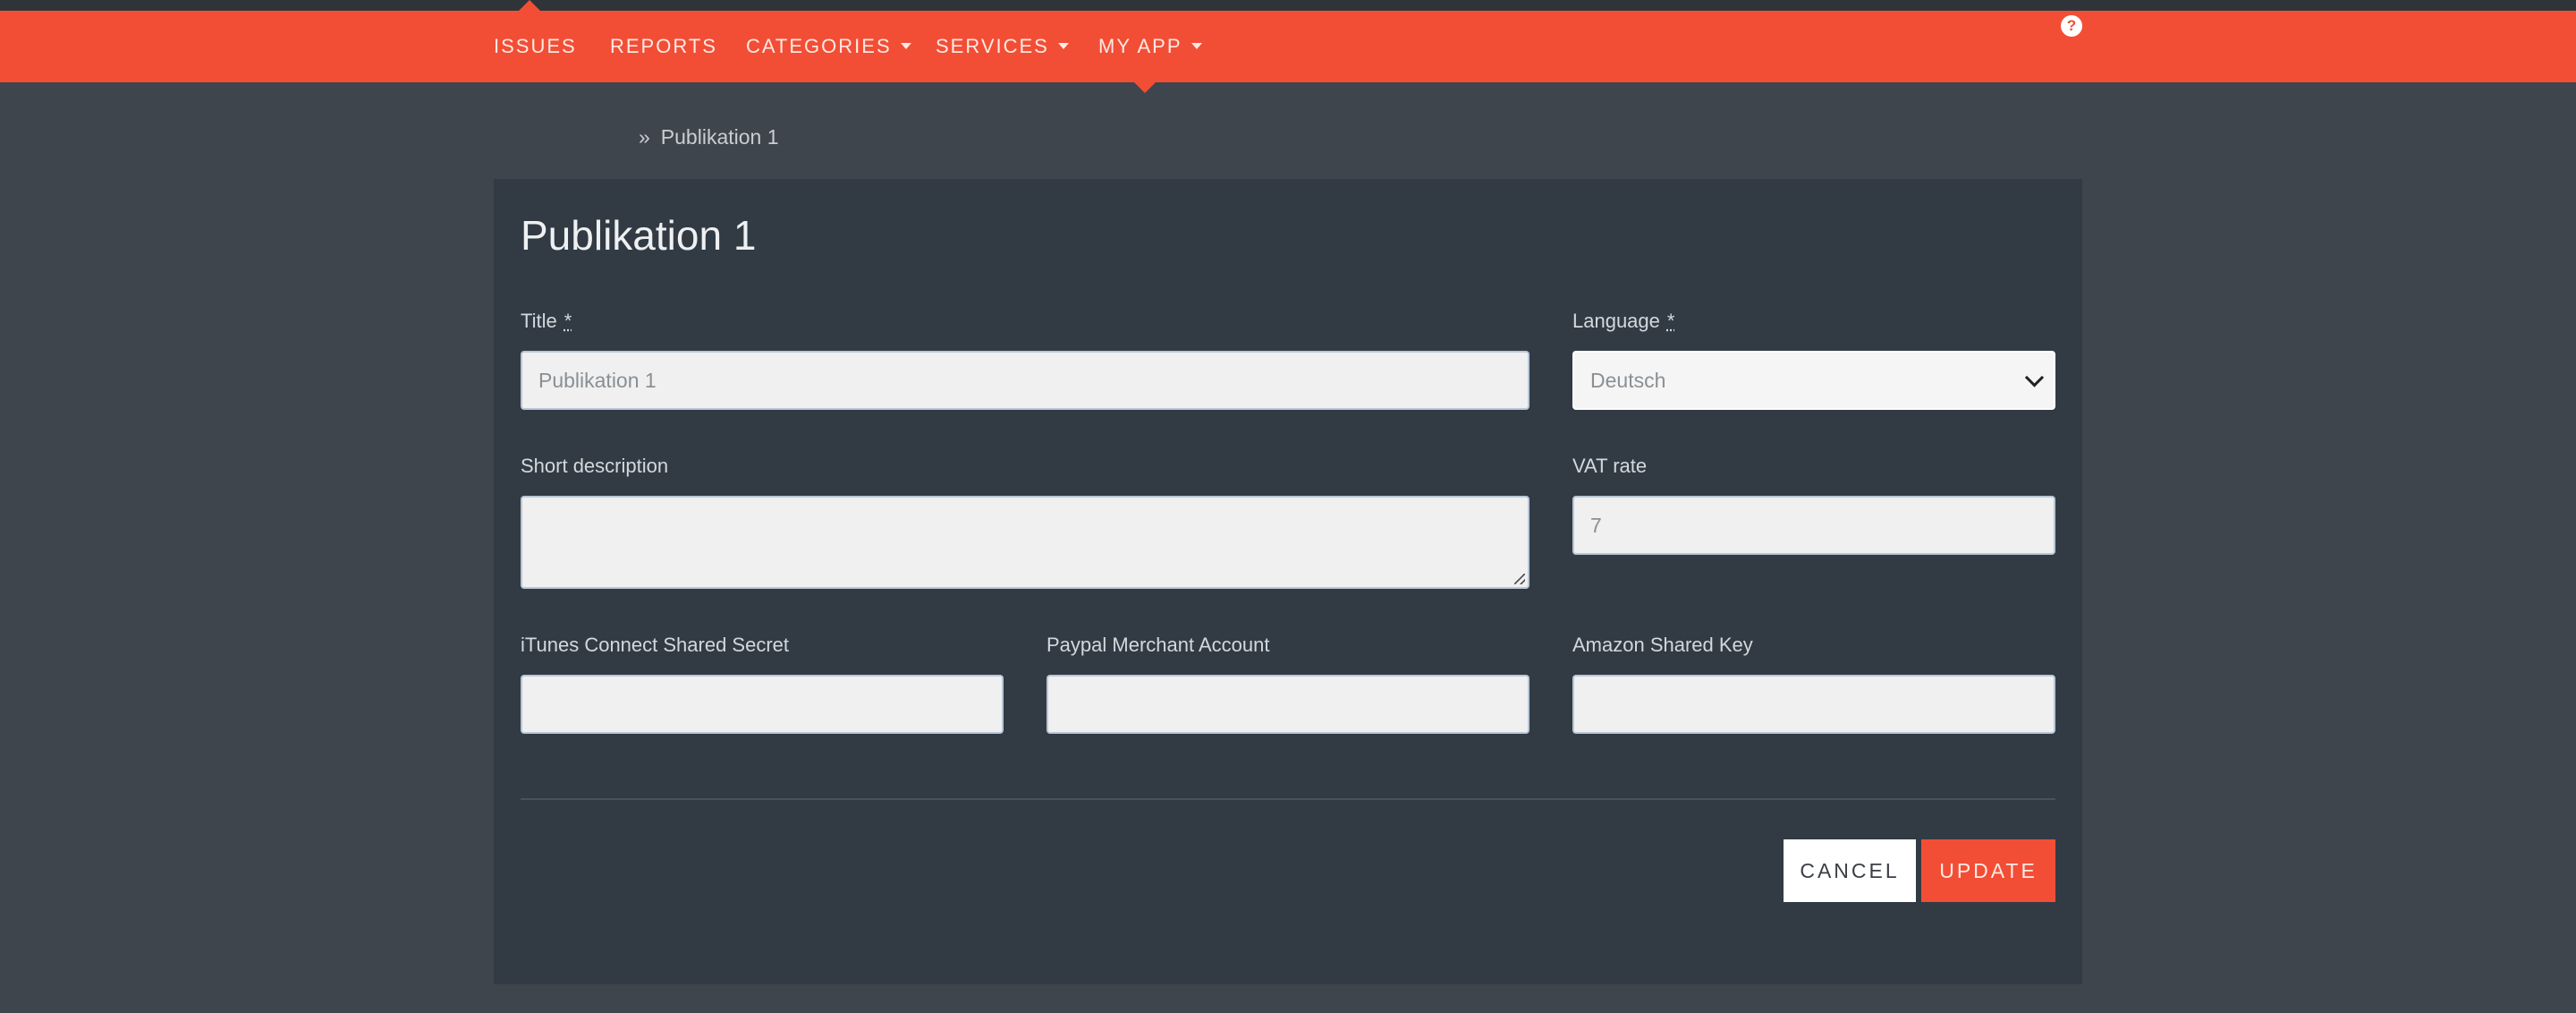  I want to click on page-title: Publikation 1, so click(639, 235).